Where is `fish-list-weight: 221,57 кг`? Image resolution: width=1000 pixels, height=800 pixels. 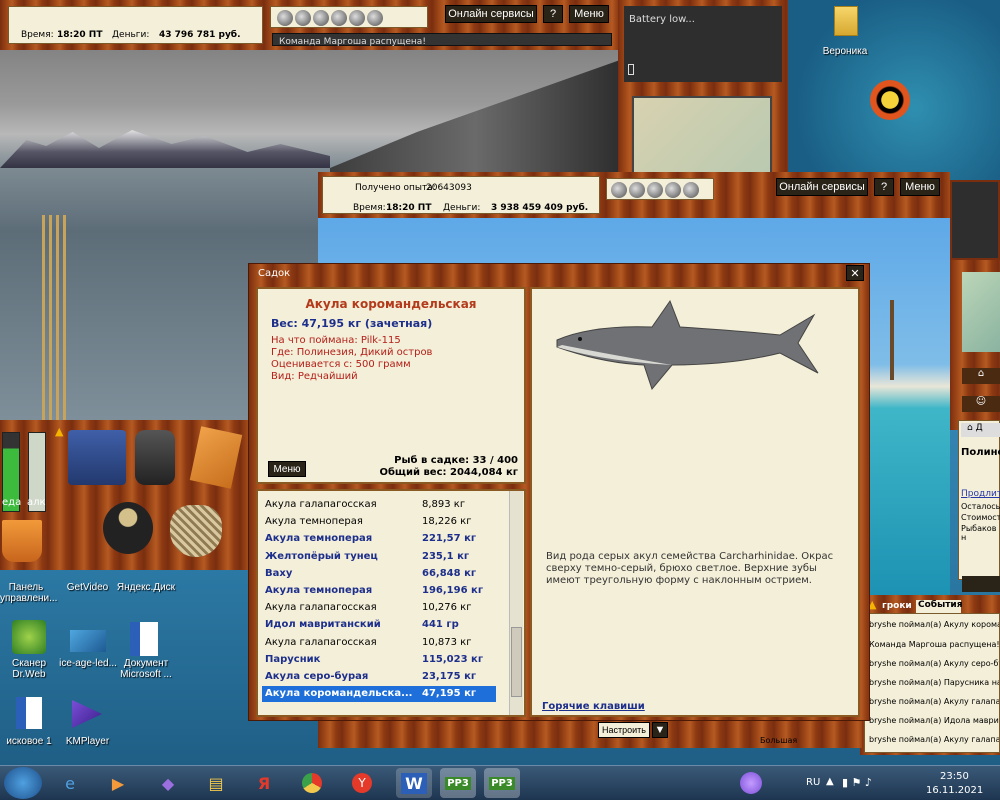 fish-list-weight: 221,57 кг is located at coordinates (449, 539).